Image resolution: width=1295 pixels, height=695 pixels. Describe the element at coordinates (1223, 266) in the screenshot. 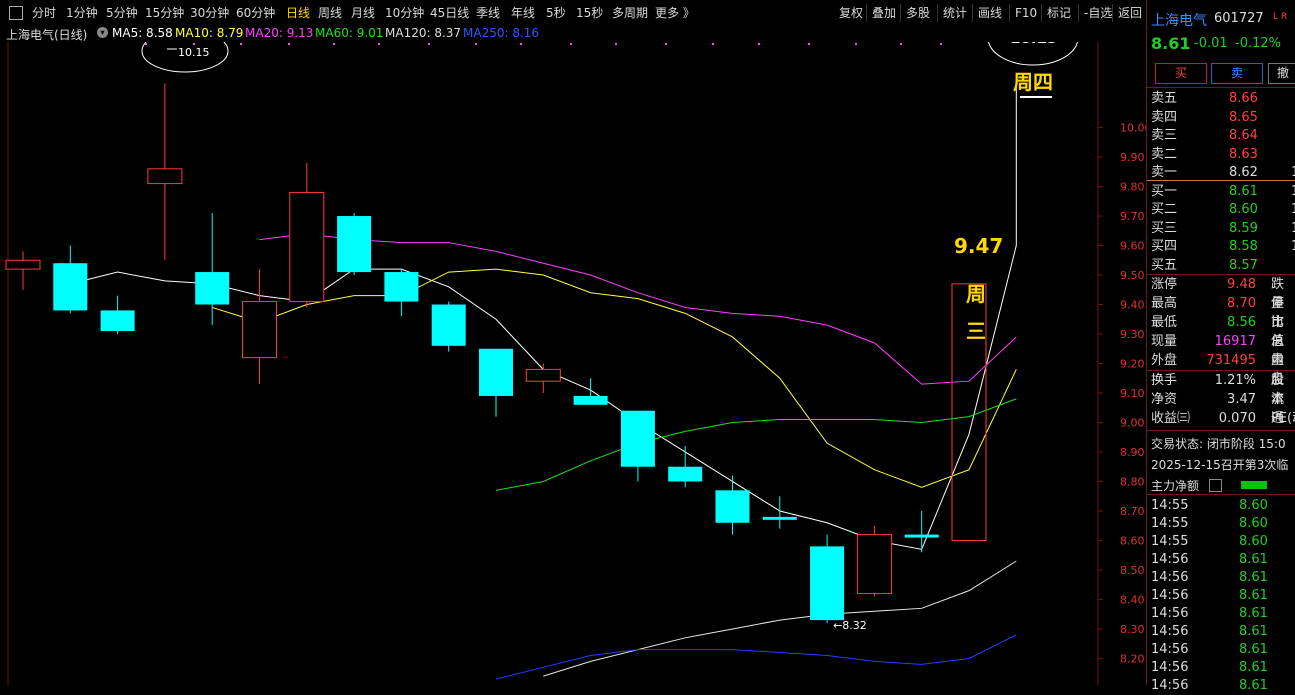

I see `bid-row: 买五 8.57` at that location.